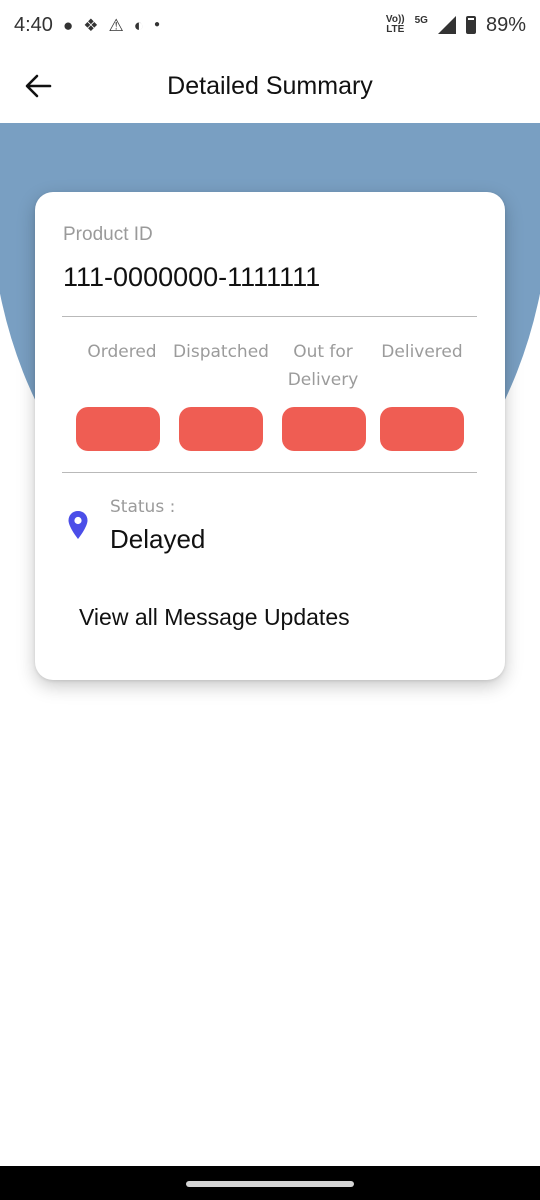 The image size is (540, 1200). What do you see at coordinates (270, 25) in the screenshot?
I see `status-bar: 4:40 ● ❖ ⚠ ◐ ● Vo)) LTE 5G 89%` at bounding box center [270, 25].